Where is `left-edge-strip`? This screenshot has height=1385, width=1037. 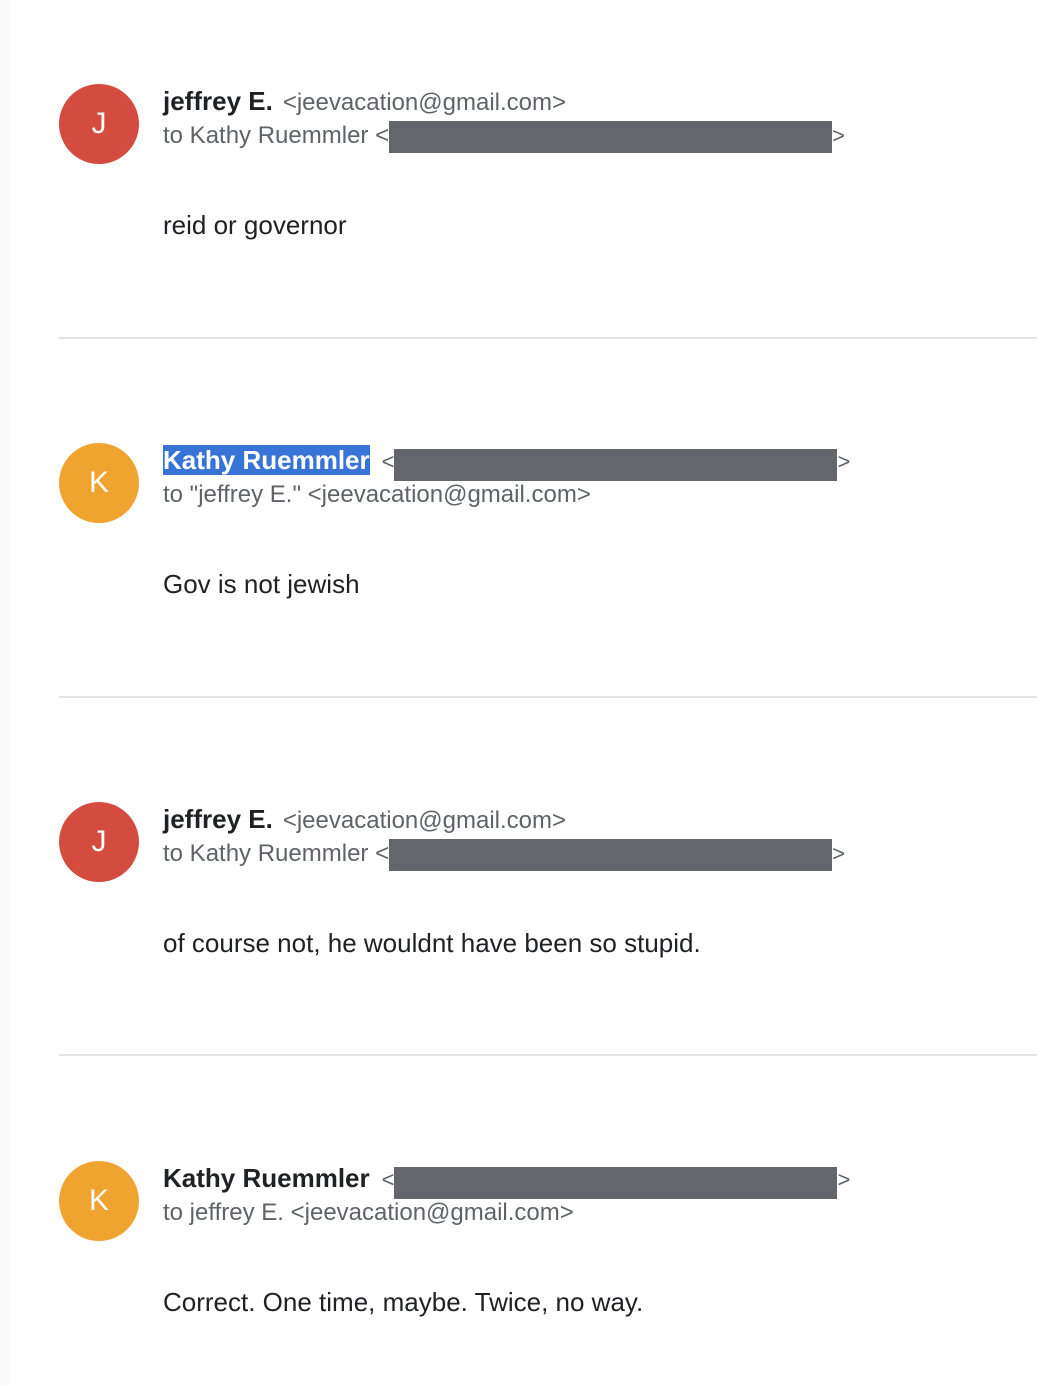
left-edge-strip is located at coordinates (5, 692).